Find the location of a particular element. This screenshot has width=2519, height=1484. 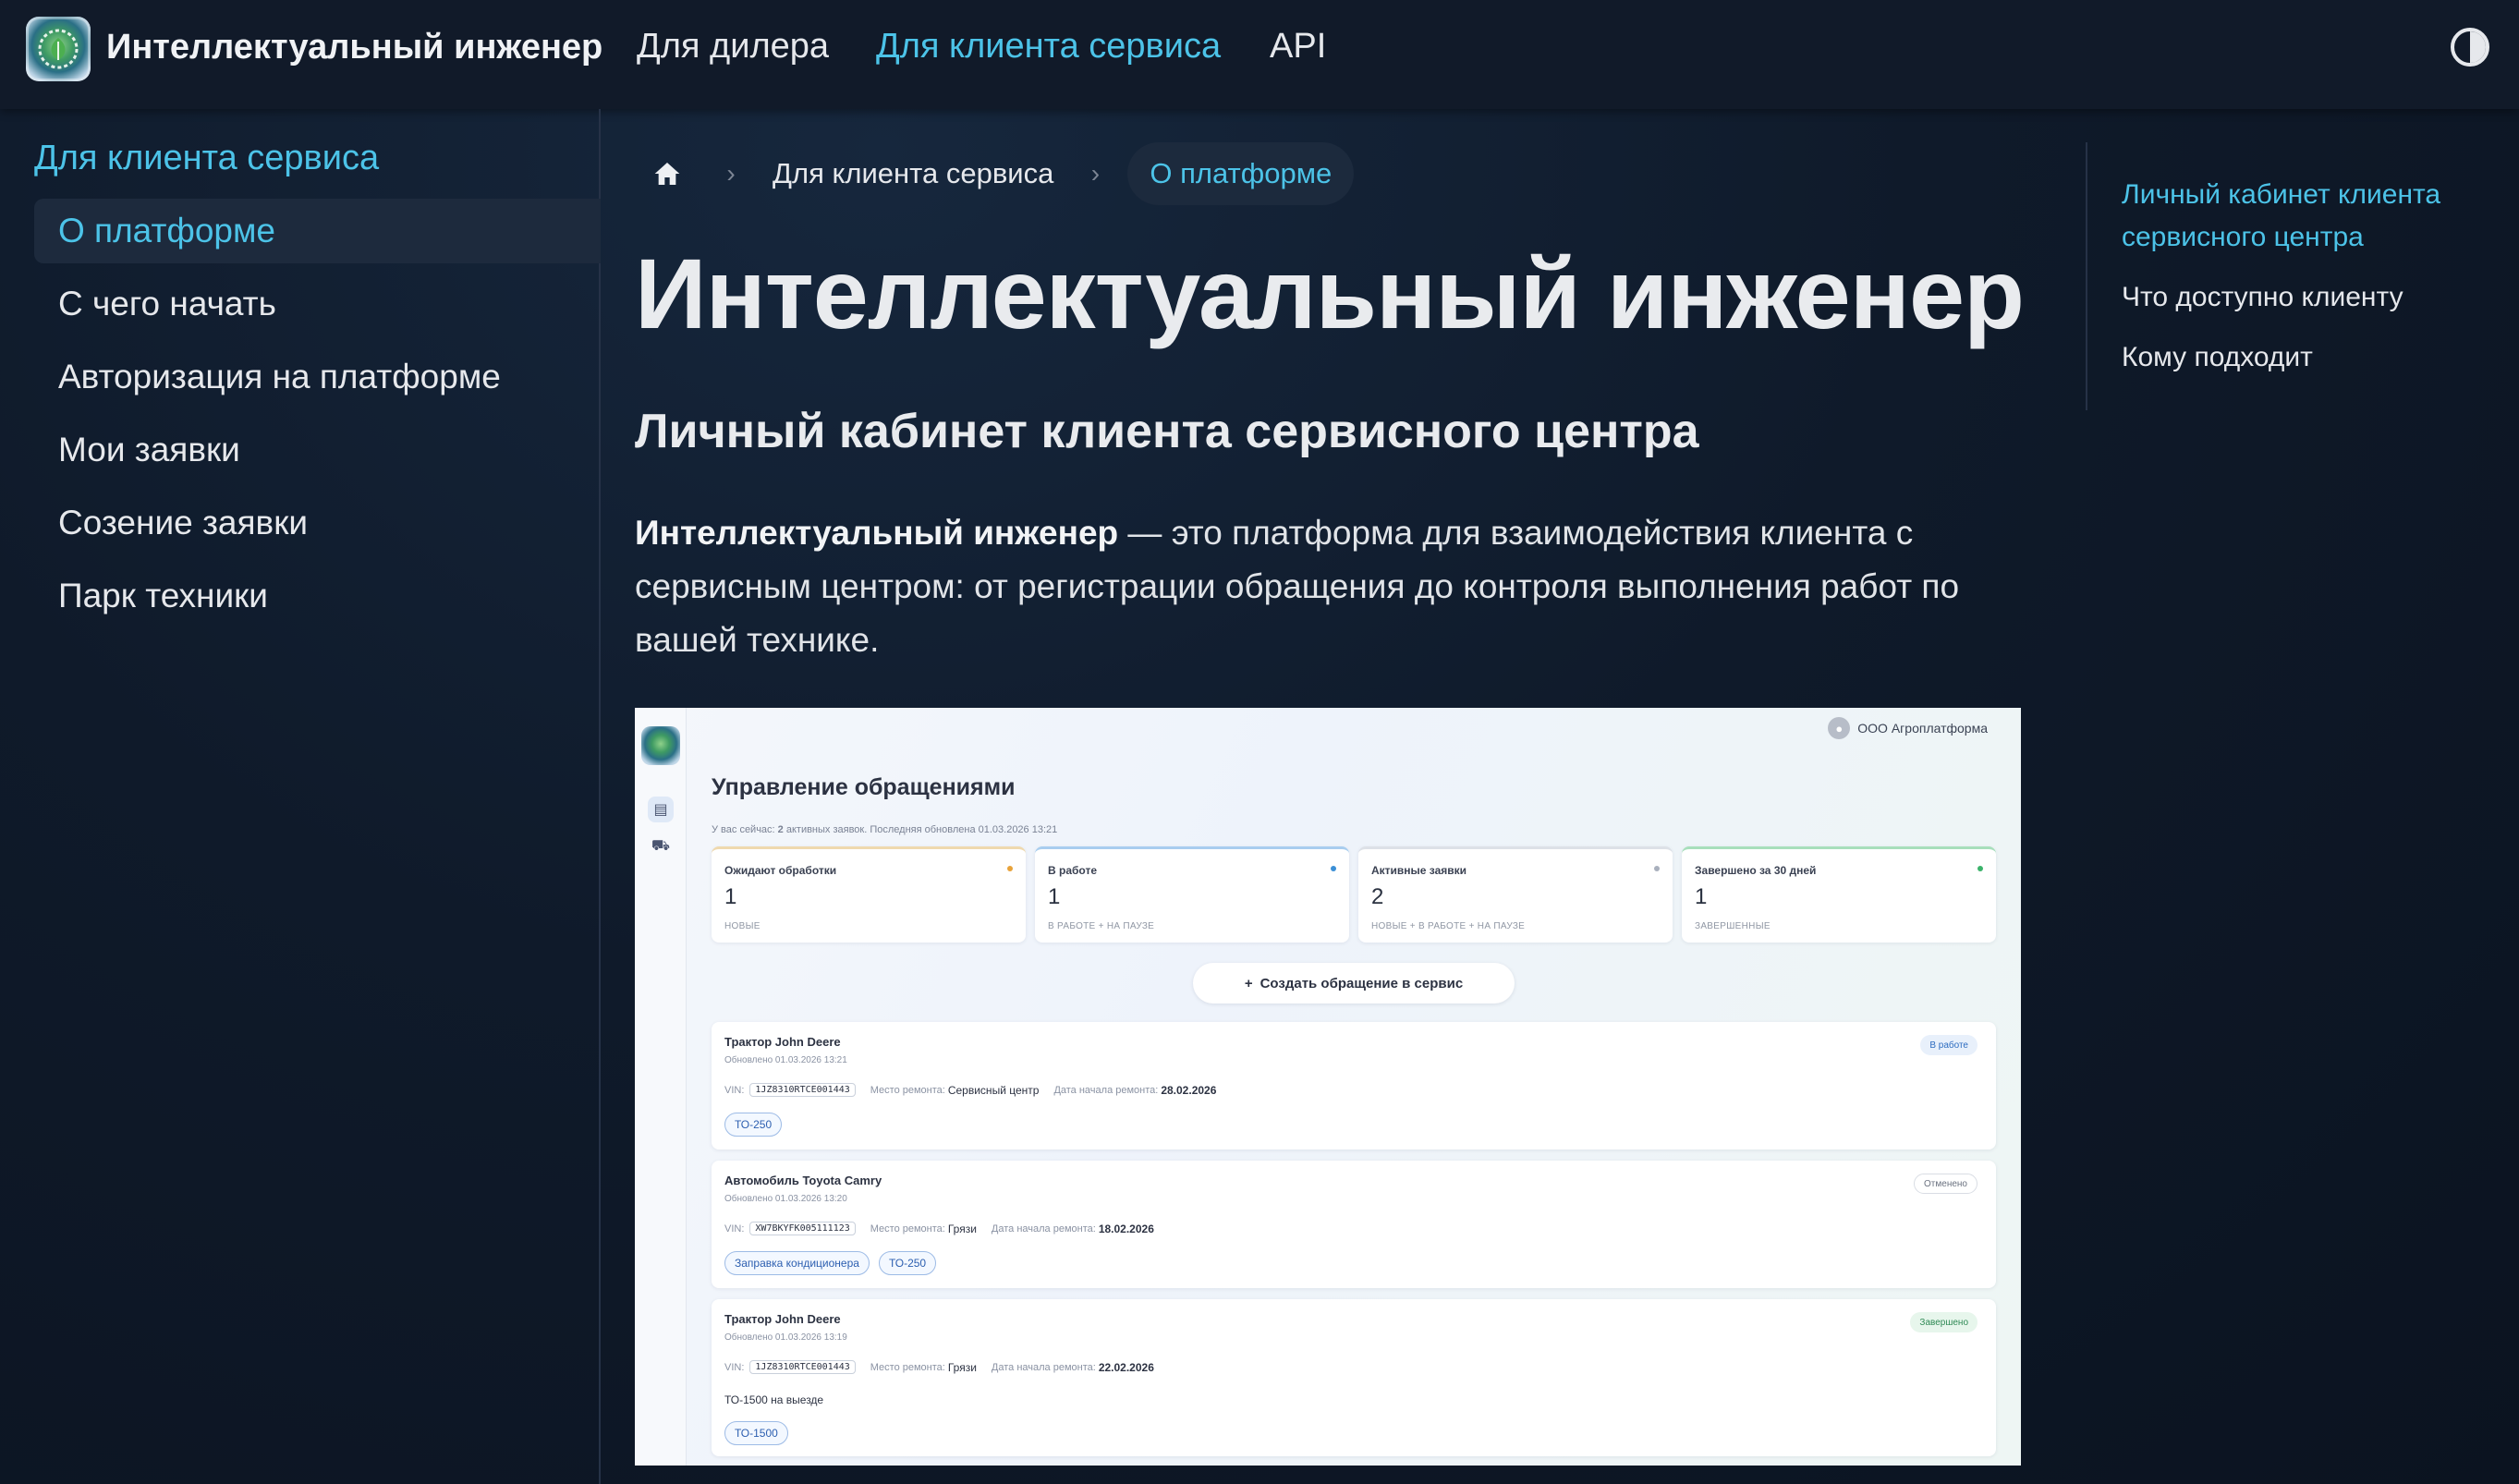

sidebar-item-getting-started: С чего начать is located at coordinates (317, 304).